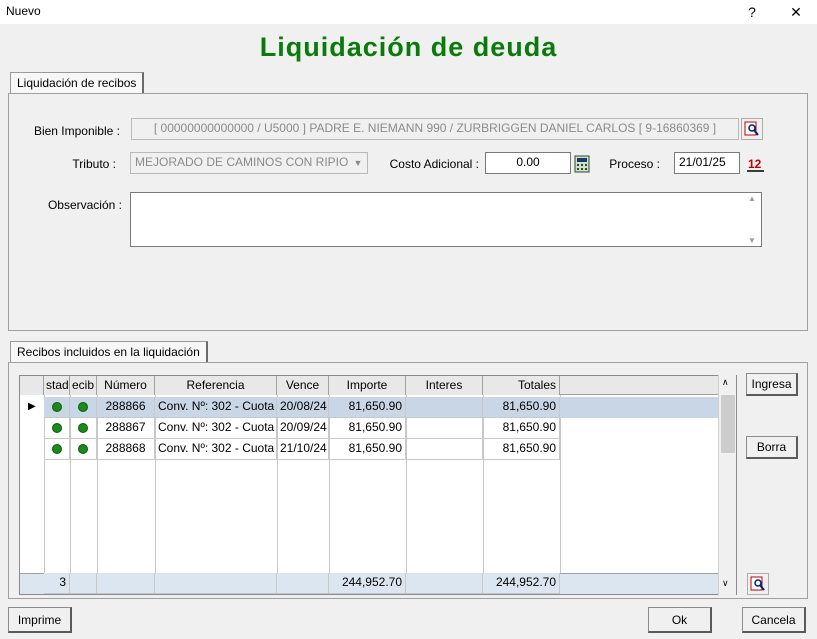 This screenshot has height=639, width=817. Describe the element at coordinates (109, 352) in the screenshot. I see `tab-recibos-incluidos: Recibos incluidos en la liquidación` at that location.